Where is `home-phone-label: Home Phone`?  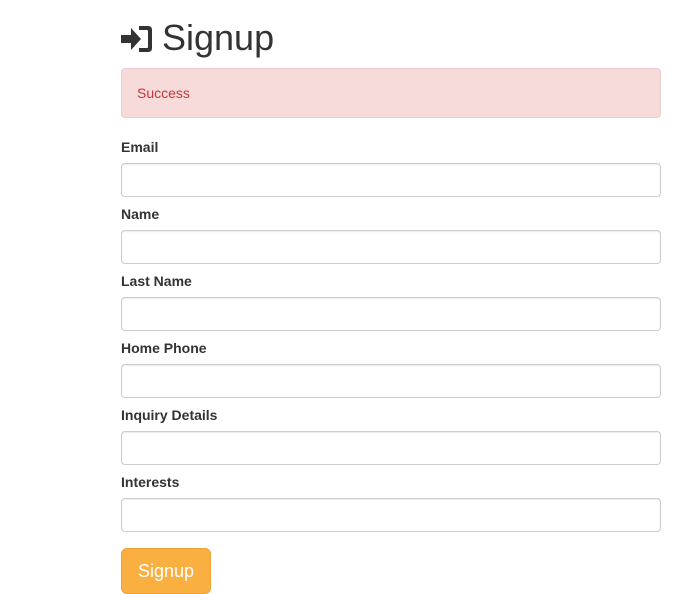
home-phone-label: Home Phone is located at coordinates (164, 348).